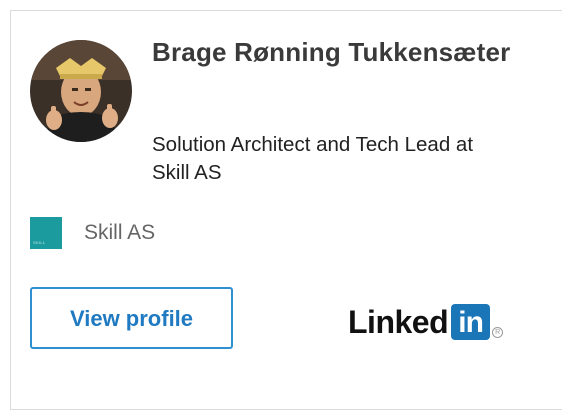 This screenshot has width=562, height=410. I want to click on linkedin-logo-icon: Linked in R, so click(426, 322).